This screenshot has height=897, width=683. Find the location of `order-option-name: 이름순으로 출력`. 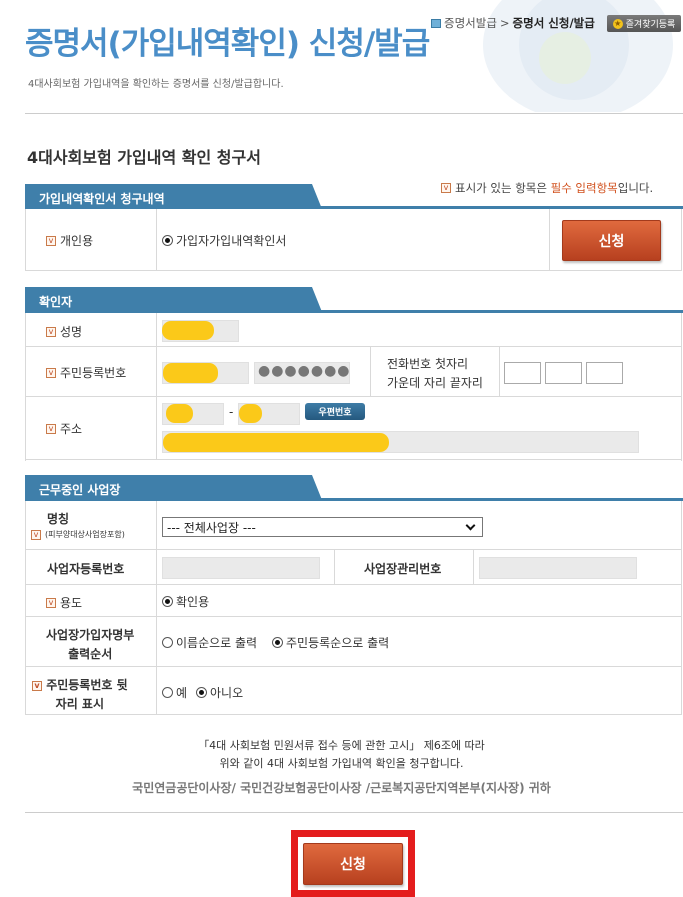

order-option-name: 이름순으로 출력 is located at coordinates (209, 642).